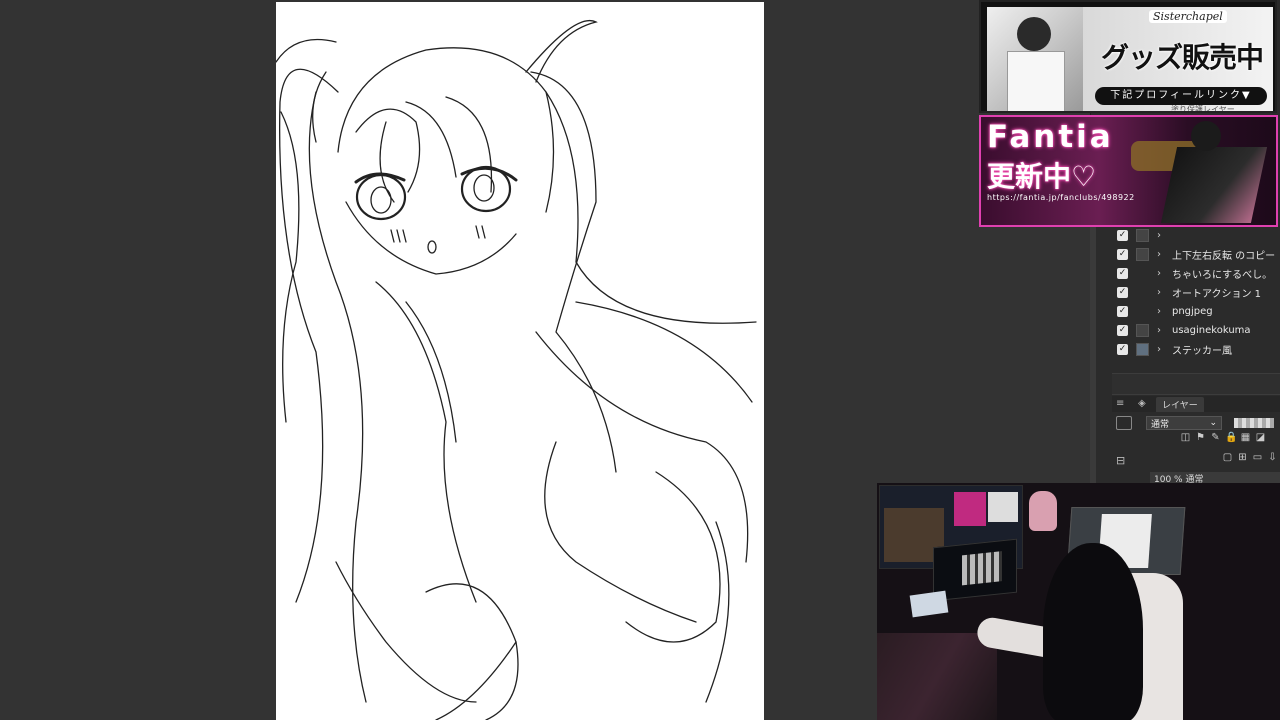  I want to click on action-set-row: ✓ › オートアクション 1, so click(1196, 292).